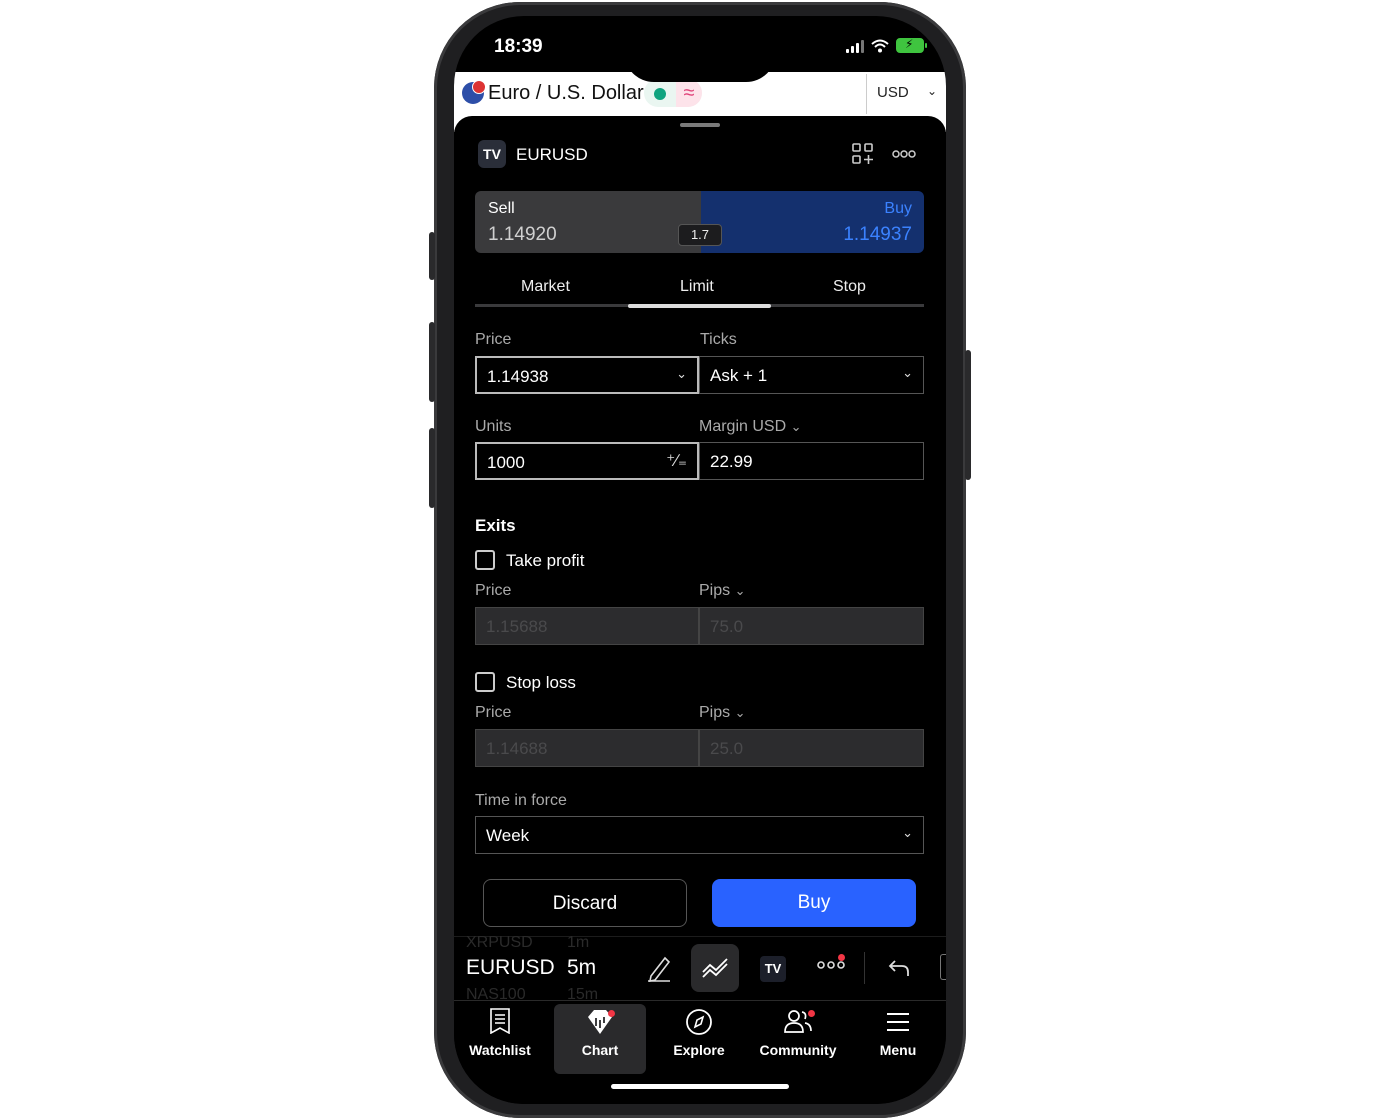  What do you see at coordinates (898, 208) in the screenshot?
I see `buy-side-label: Buy` at bounding box center [898, 208].